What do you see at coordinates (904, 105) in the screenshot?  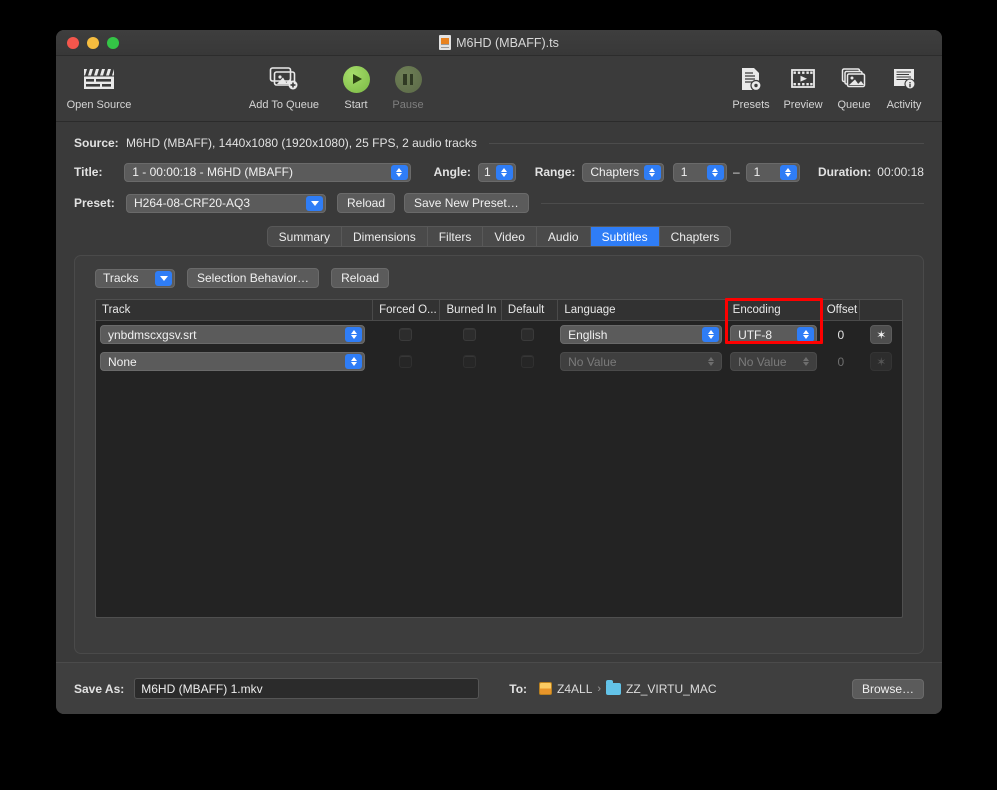 I see `activity-label: Activity` at bounding box center [904, 105].